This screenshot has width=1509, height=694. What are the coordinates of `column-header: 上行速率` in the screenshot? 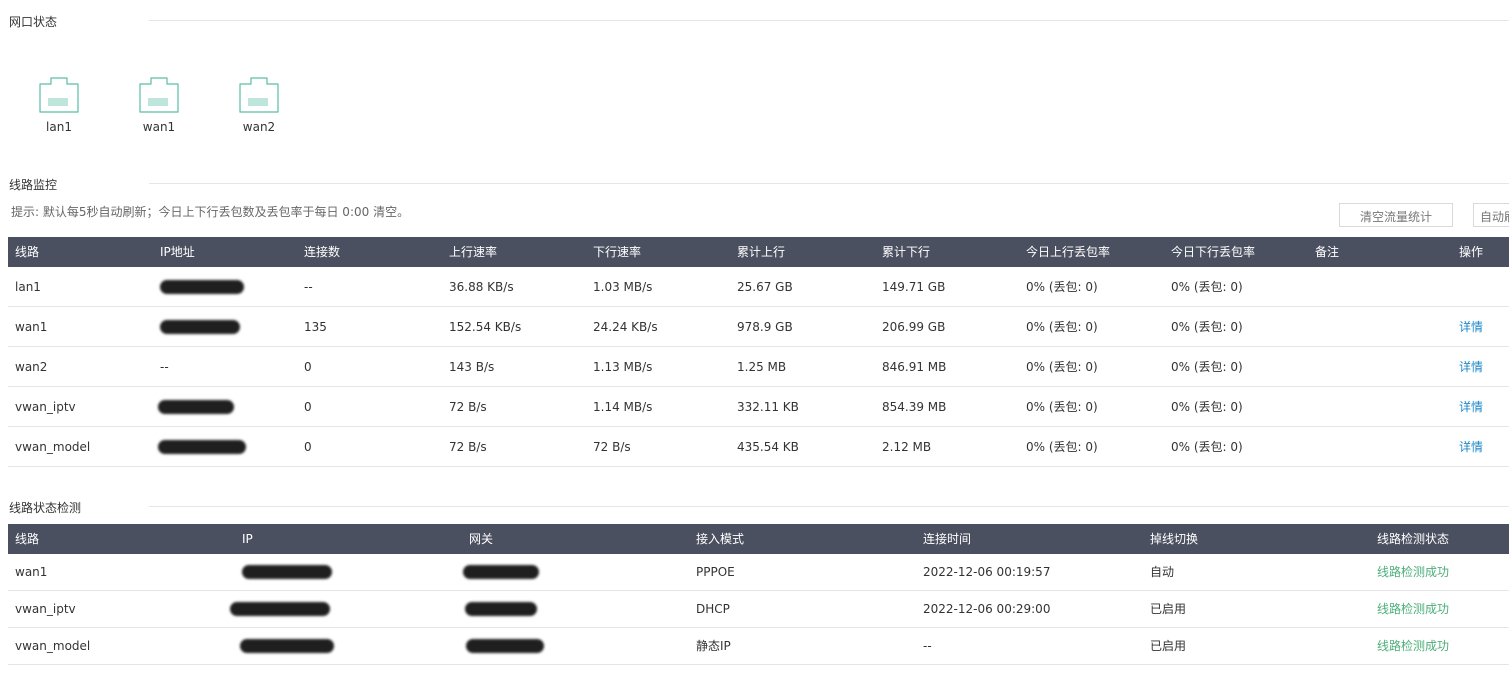 It's located at (473, 252).